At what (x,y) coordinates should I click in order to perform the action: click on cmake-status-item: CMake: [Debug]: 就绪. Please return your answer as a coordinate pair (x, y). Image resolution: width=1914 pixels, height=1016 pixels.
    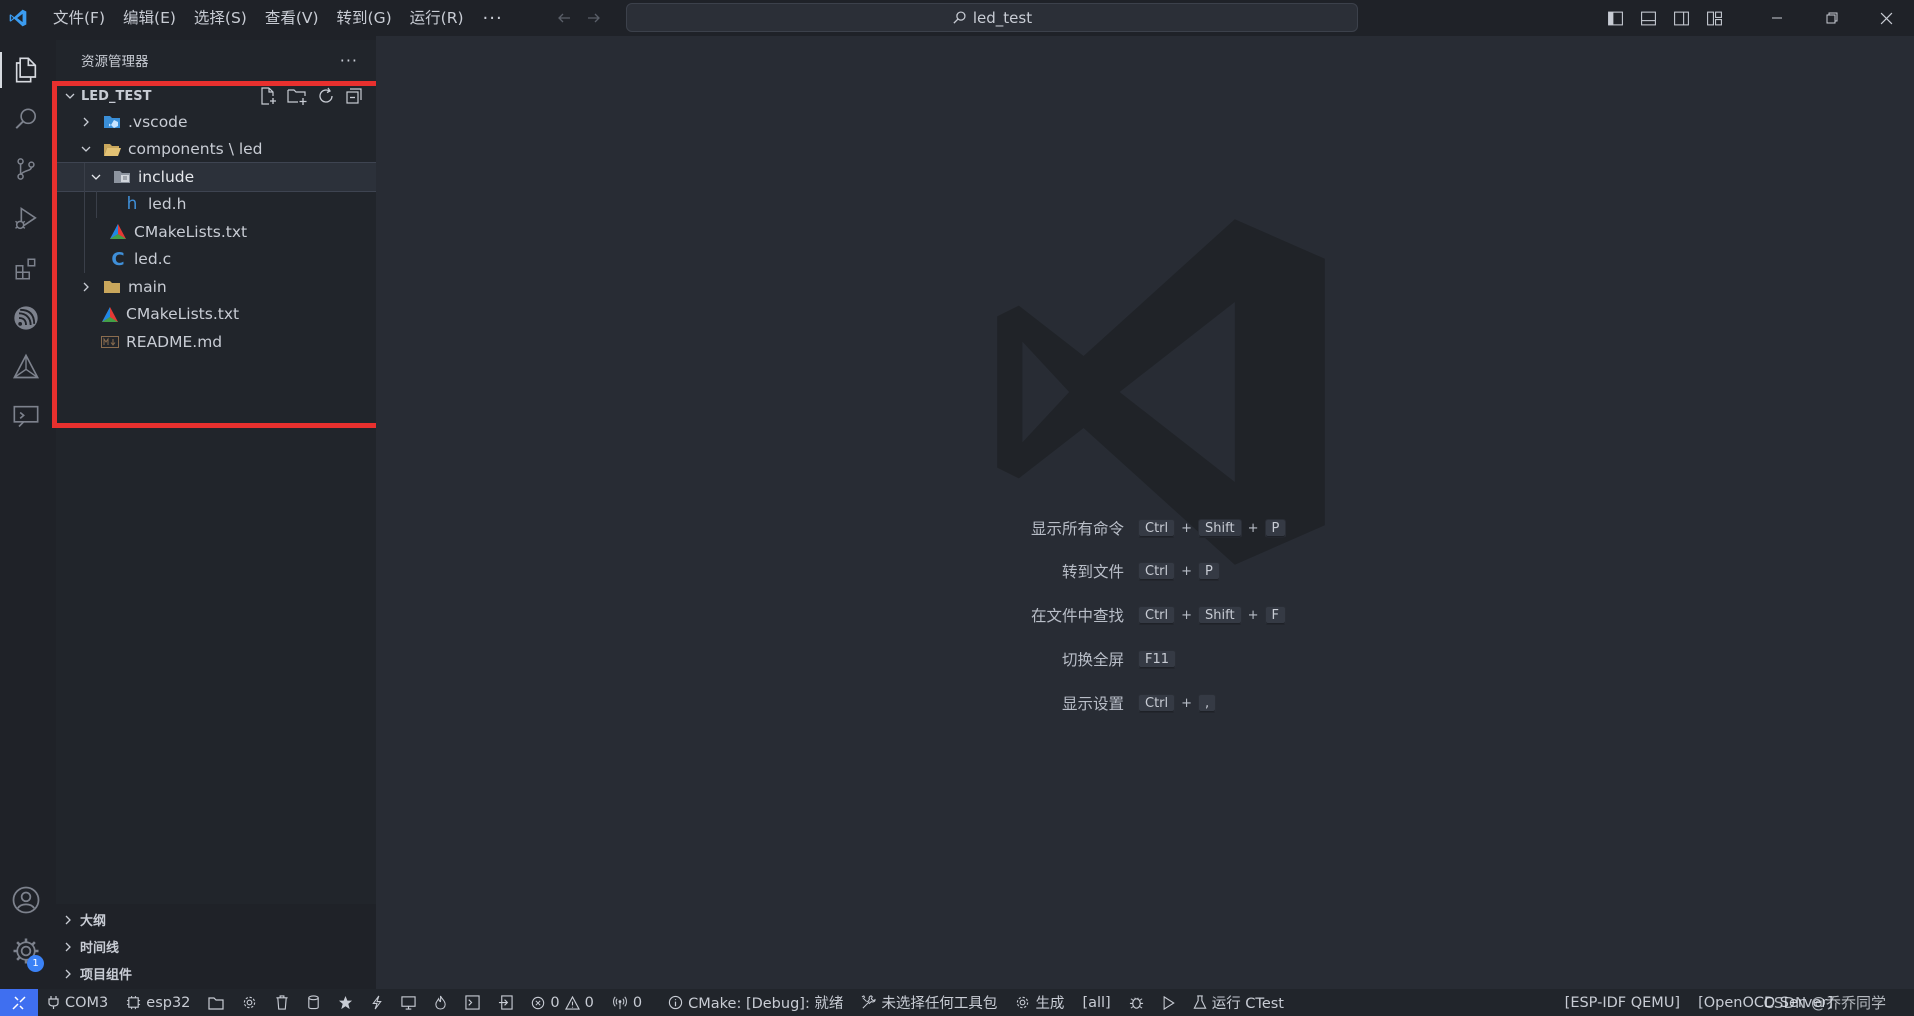
    Looking at the image, I should click on (755, 1002).